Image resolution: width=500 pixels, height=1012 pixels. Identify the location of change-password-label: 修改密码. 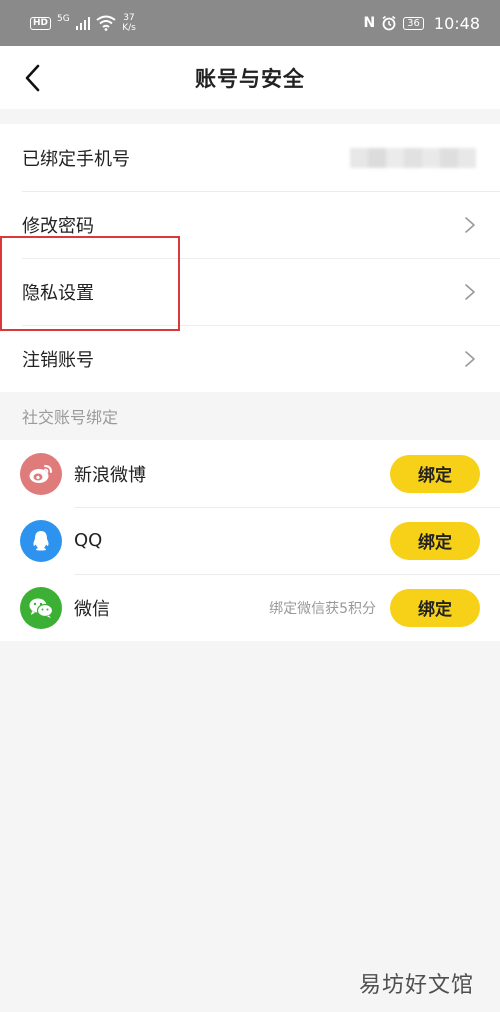
(58, 226).